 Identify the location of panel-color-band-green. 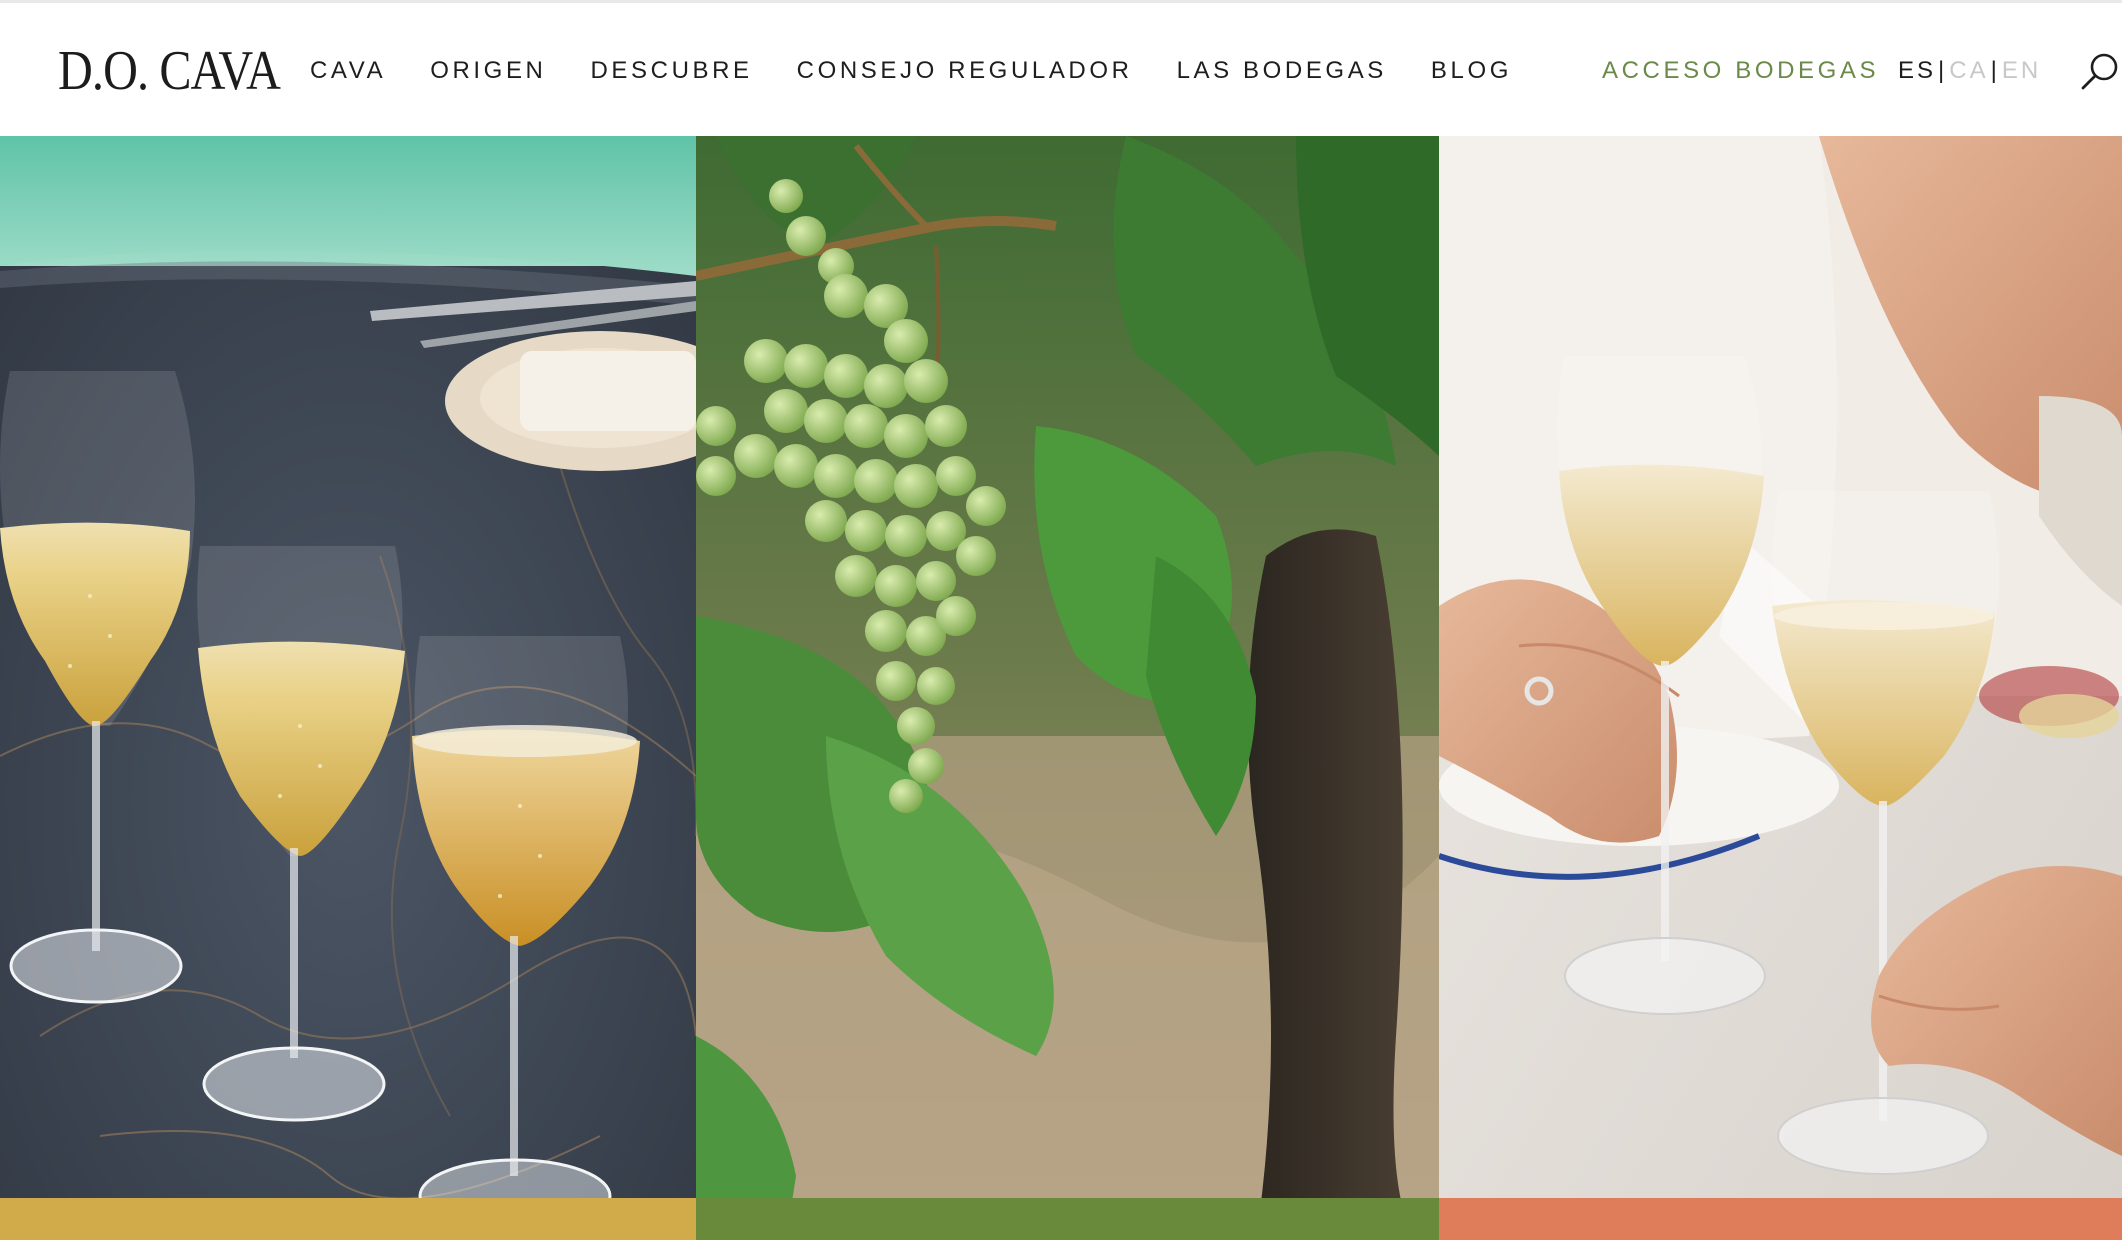
(1067, 1219).